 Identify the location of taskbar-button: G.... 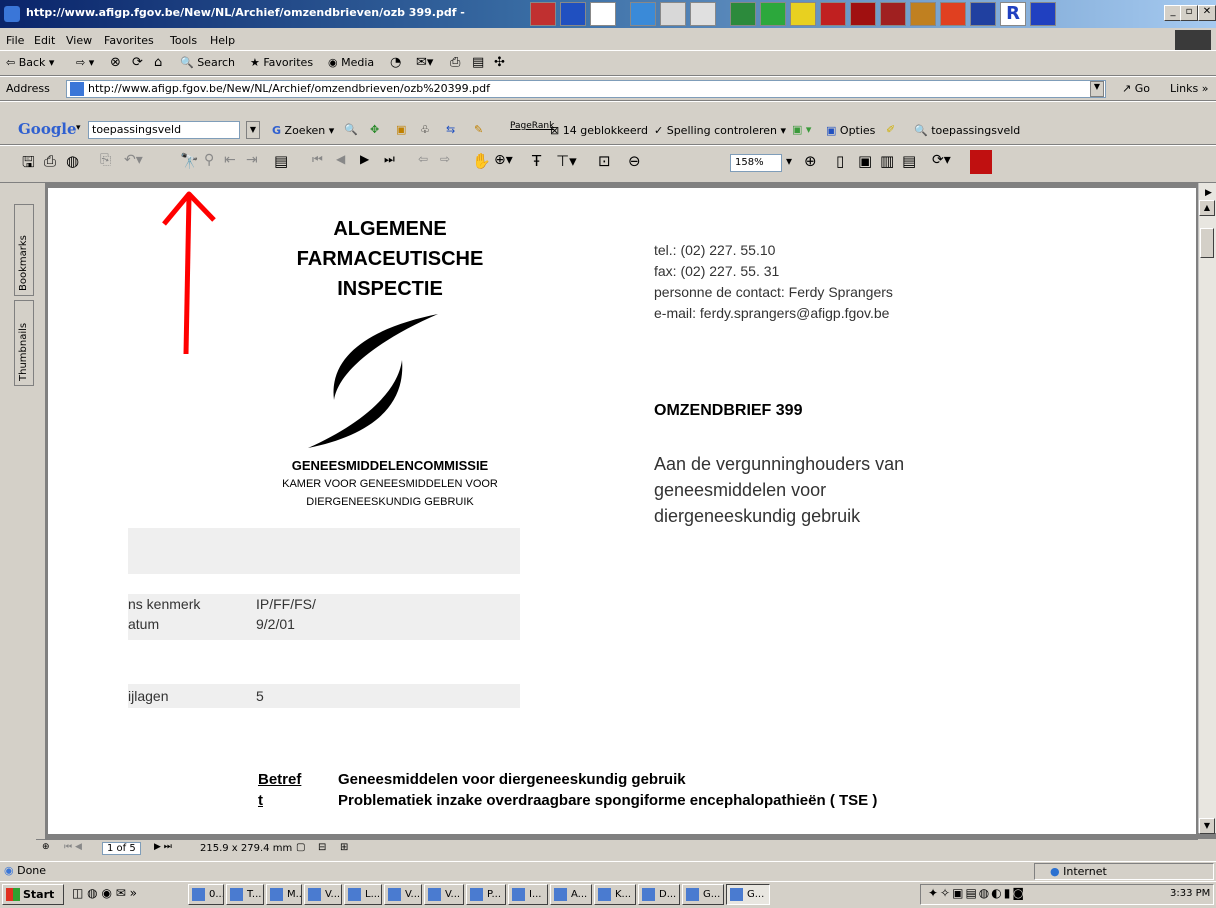
(703, 894).